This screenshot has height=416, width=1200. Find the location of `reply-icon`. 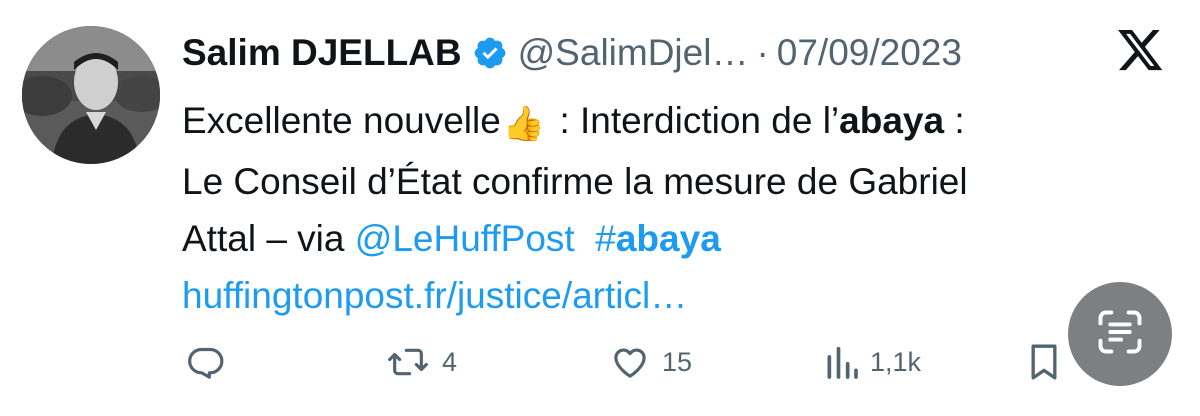

reply-icon is located at coordinates (206, 362).